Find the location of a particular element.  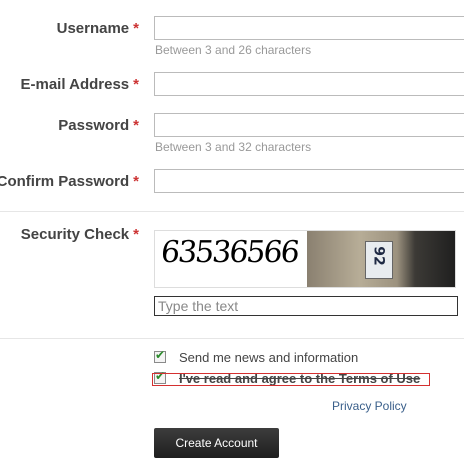

captcha-input is located at coordinates (306, 306).